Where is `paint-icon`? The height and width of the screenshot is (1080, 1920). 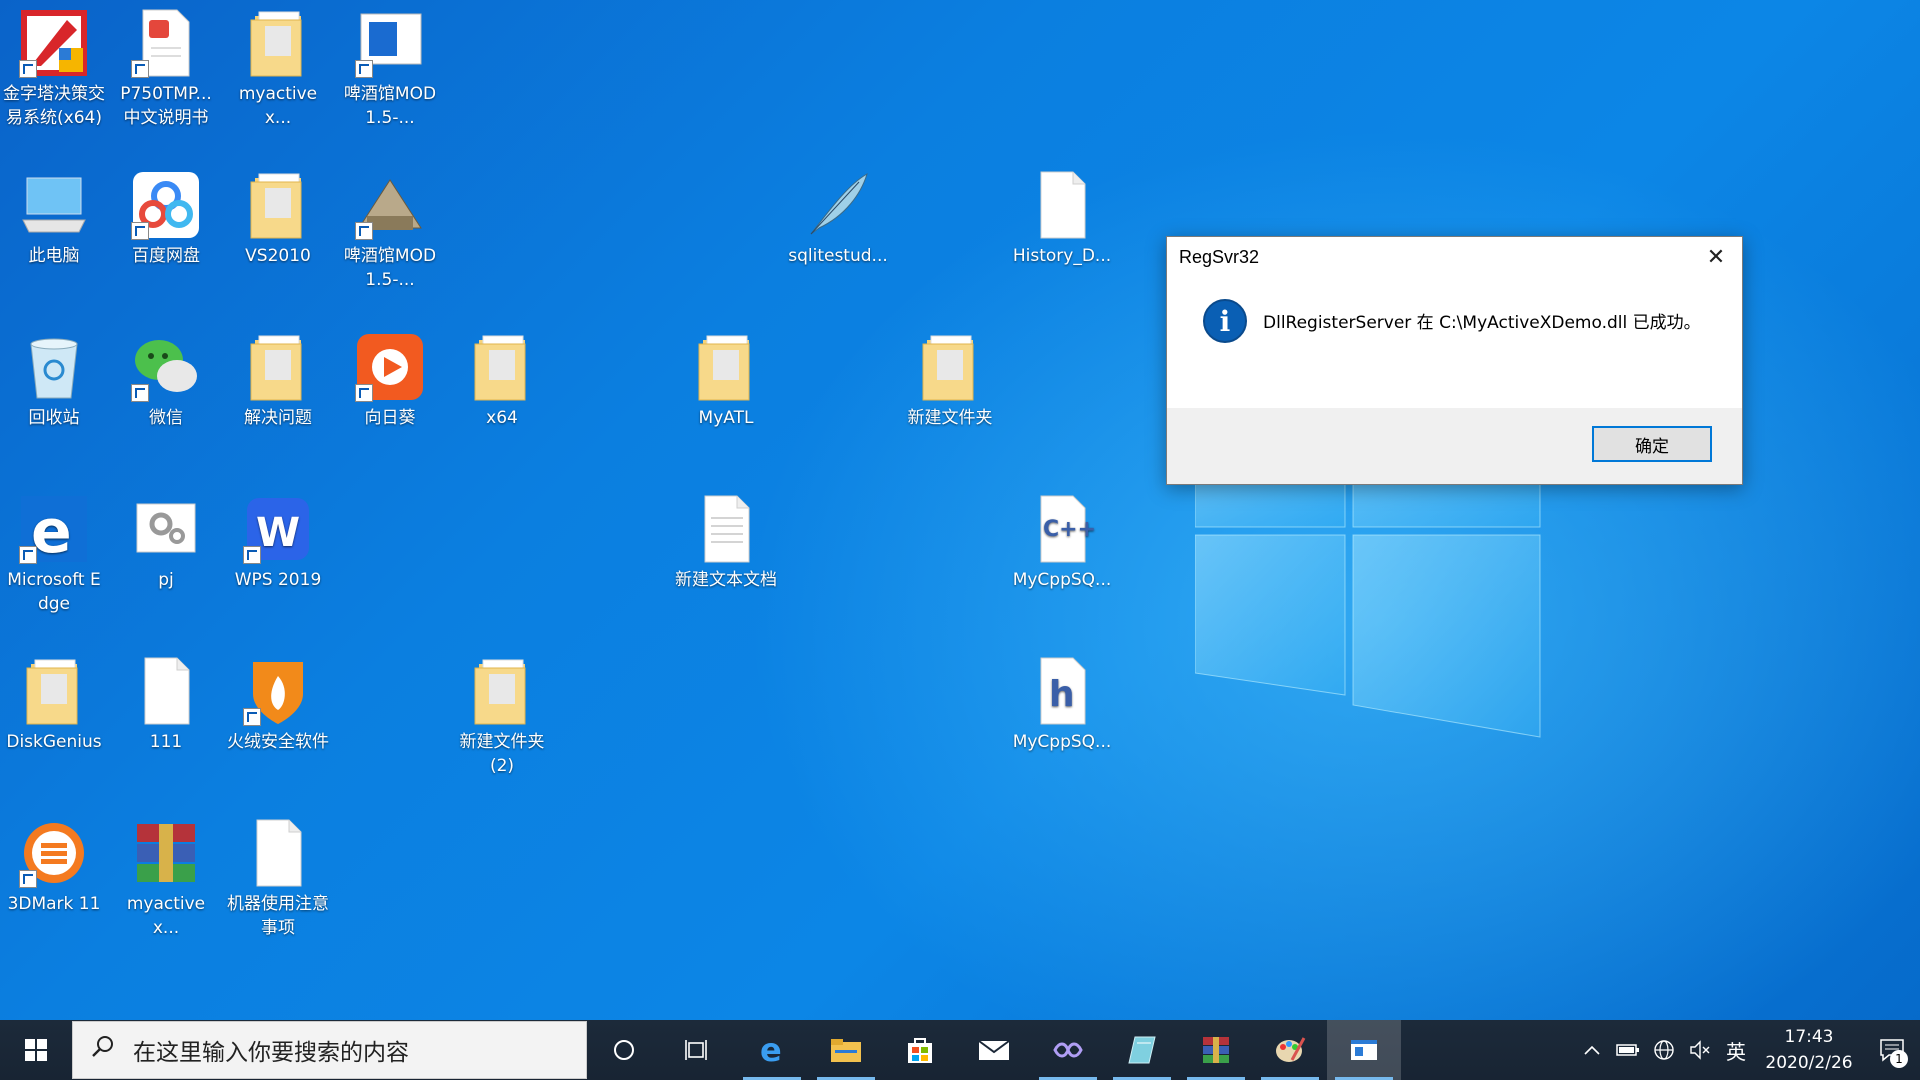
paint-icon is located at coordinates (1290, 1050).